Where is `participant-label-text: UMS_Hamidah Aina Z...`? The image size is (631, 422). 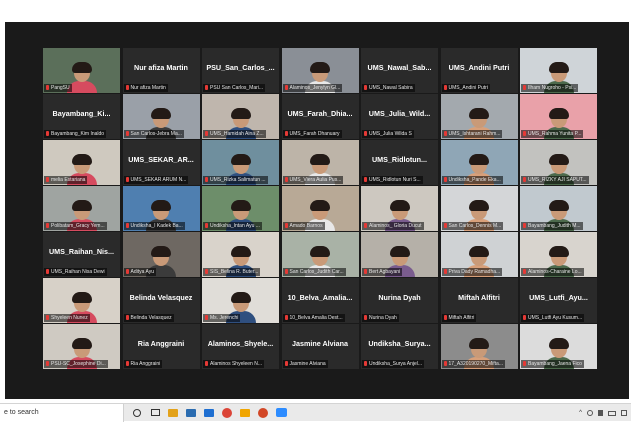 participant-label-text: UMS_Hamidah Aina Z... is located at coordinates (237, 133).